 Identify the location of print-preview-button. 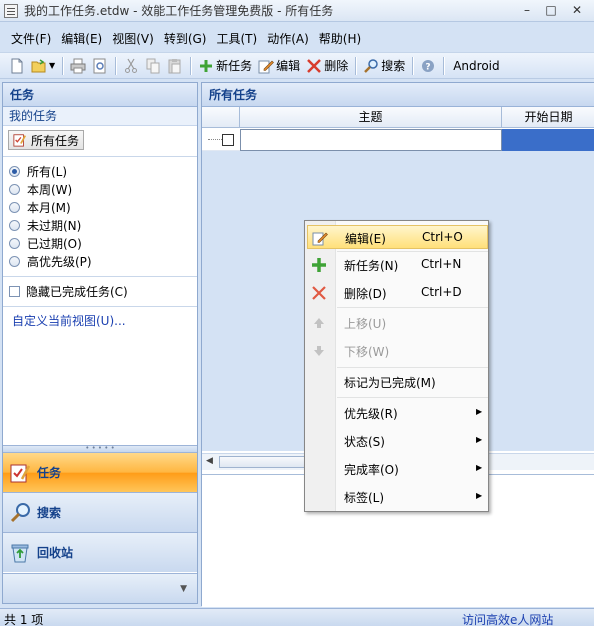
(100, 66).